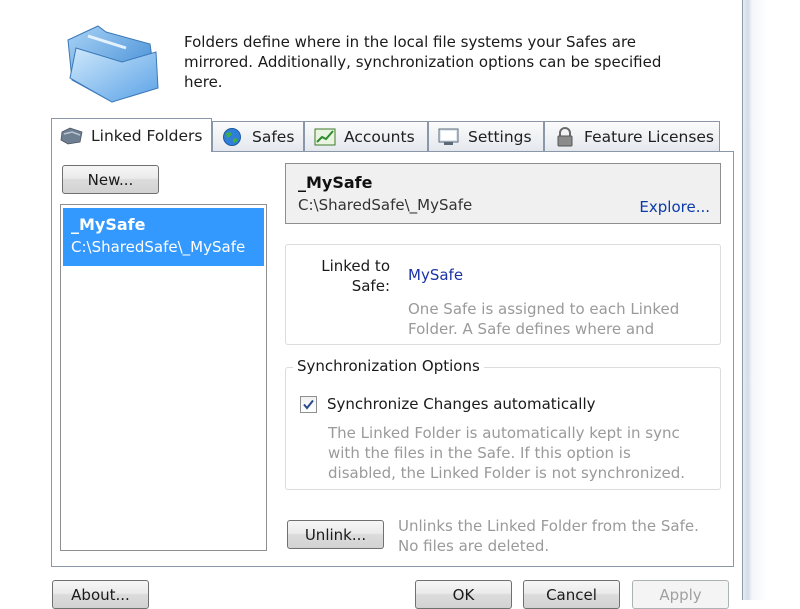 The width and height of the screenshot is (800, 609). What do you see at coordinates (435, 275) in the screenshot?
I see `linked-safe-value: MySafe` at bounding box center [435, 275].